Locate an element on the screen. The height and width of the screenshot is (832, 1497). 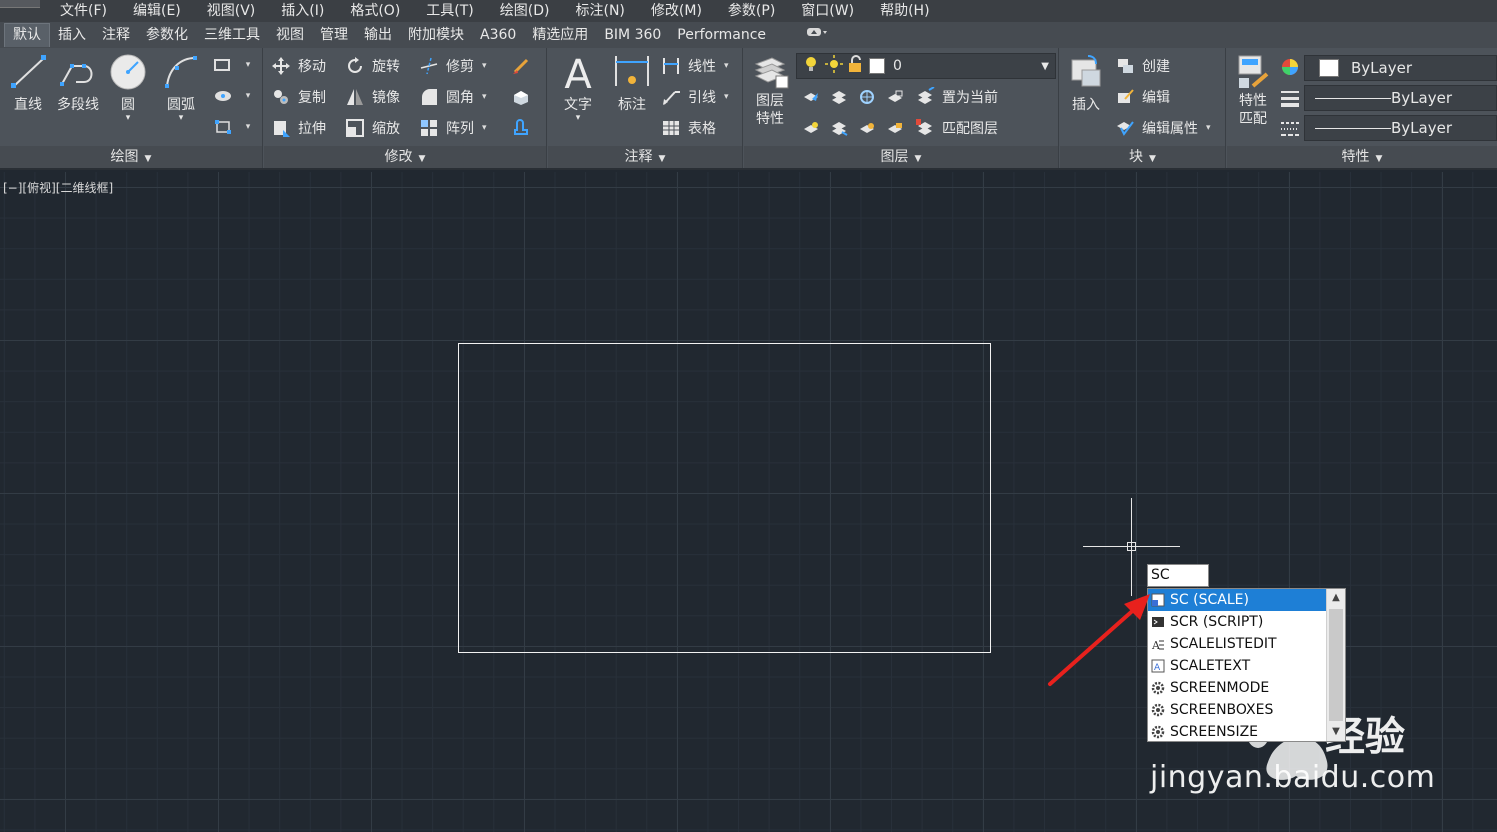
text-button: A 文字 ▾ is located at coordinates (578, 87).